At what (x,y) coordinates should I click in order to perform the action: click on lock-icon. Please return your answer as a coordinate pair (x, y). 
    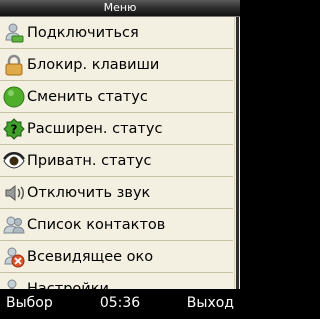
    Looking at the image, I should click on (14, 65).